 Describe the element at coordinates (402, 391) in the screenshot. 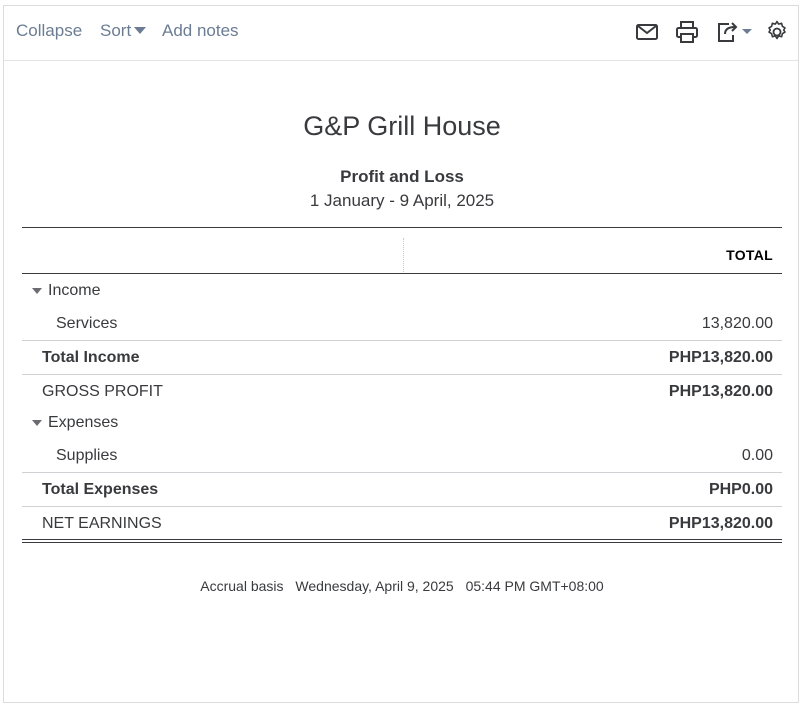

I see `table-row-gross-profit: GROSS PROFIT PHP13,820.00` at that location.